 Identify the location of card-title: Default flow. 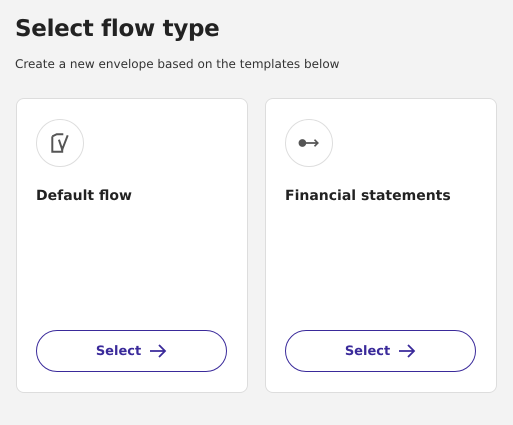
(84, 196).